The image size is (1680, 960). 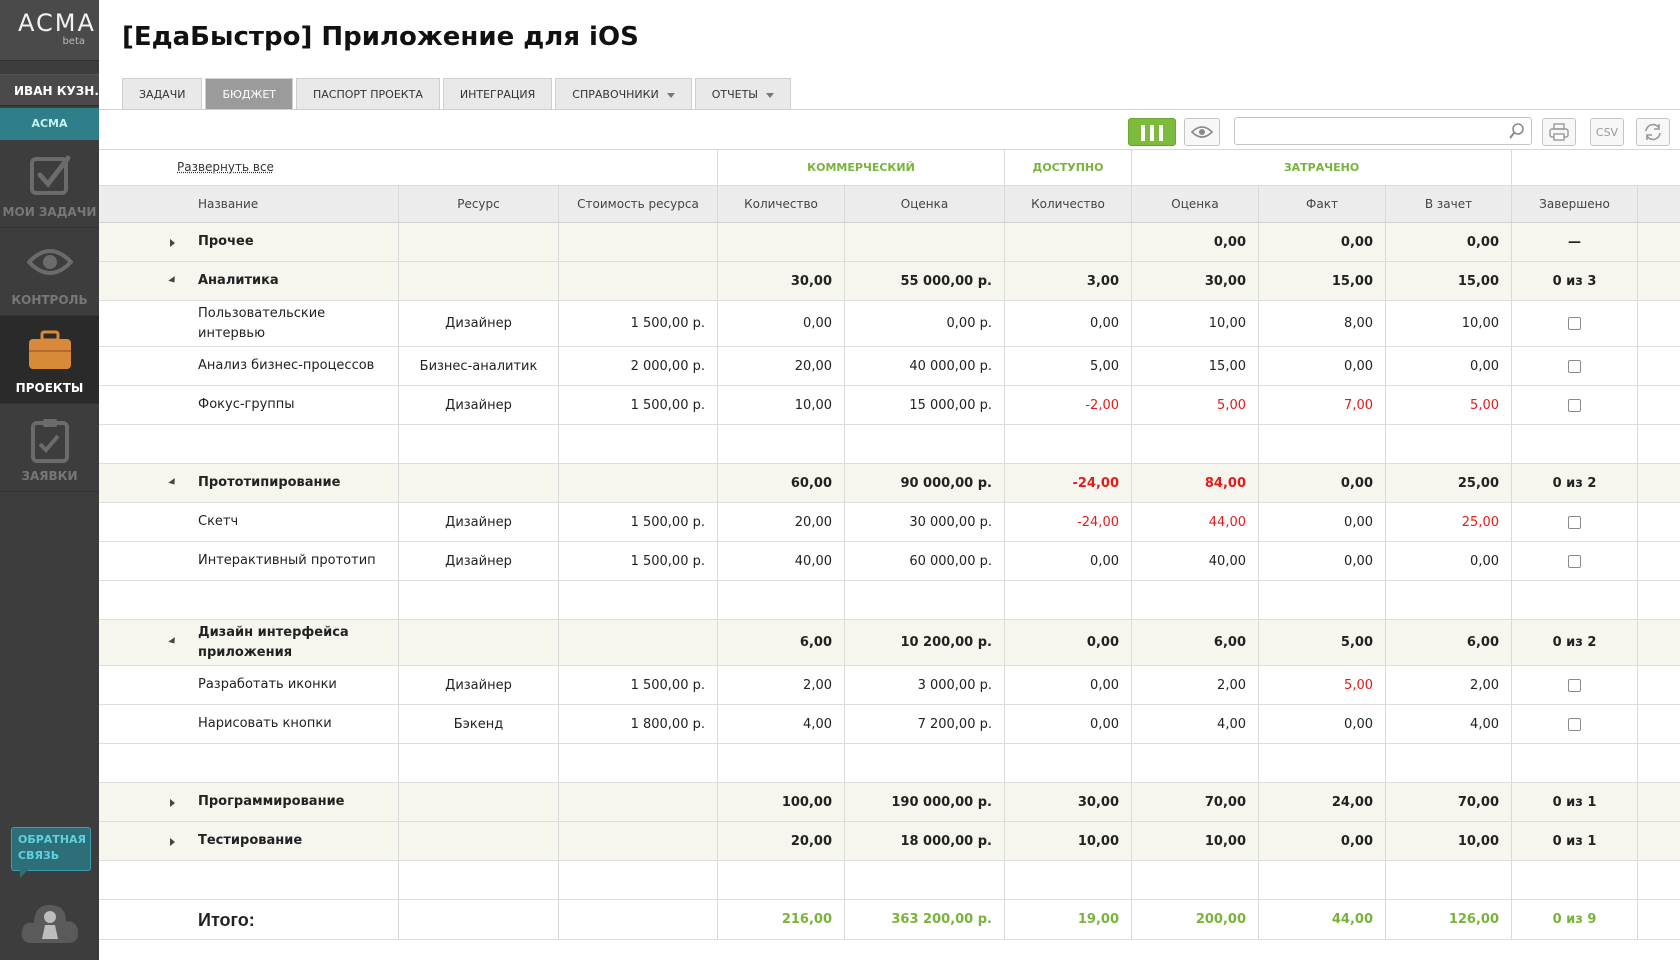 What do you see at coordinates (50, 921) in the screenshot?
I see `avatar` at bounding box center [50, 921].